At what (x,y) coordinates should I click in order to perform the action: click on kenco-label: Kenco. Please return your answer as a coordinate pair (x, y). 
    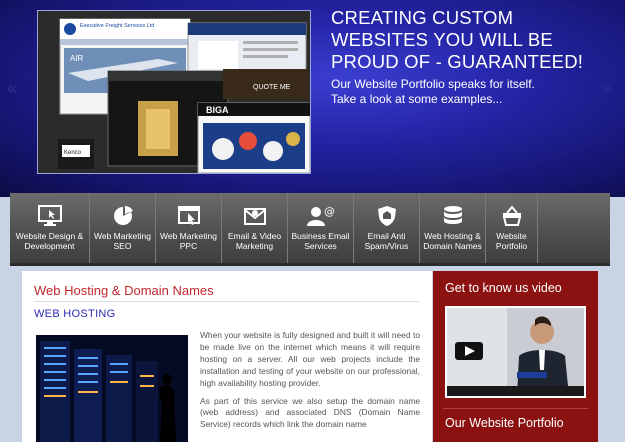
    Looking at the image, I should click on (73, 153).